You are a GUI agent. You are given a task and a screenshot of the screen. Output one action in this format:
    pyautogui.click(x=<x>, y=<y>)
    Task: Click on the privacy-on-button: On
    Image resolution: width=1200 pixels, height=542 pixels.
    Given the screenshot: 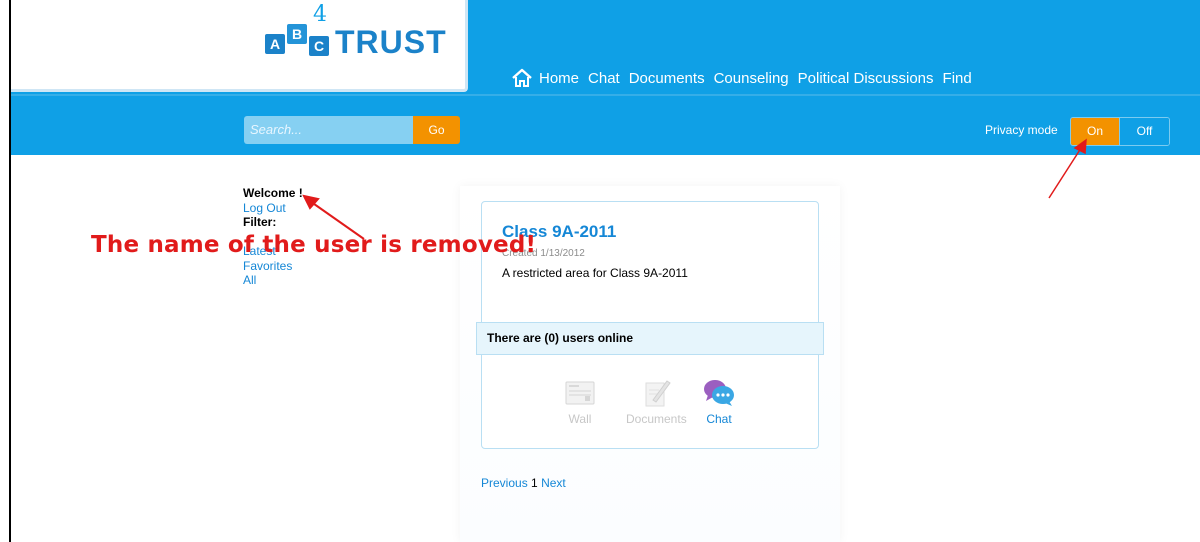 What is the action you would take?
    pyautogui.click(x=1095, y=131)
    